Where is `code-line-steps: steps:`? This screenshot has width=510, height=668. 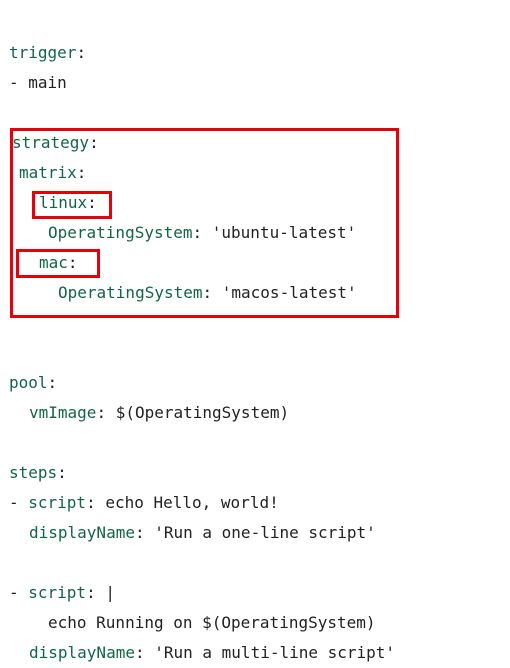 code-line-steps: steps: is located at coordinates (38, 473).